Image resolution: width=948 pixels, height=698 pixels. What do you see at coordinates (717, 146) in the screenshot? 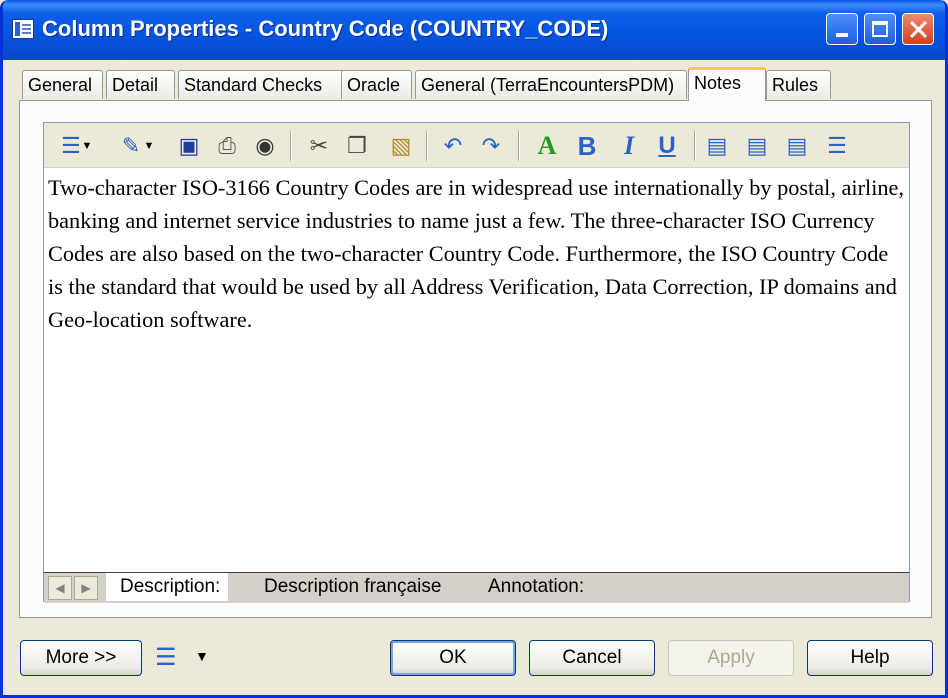
I see `align-left-icon: ▤` at bounding box center [717, 146].